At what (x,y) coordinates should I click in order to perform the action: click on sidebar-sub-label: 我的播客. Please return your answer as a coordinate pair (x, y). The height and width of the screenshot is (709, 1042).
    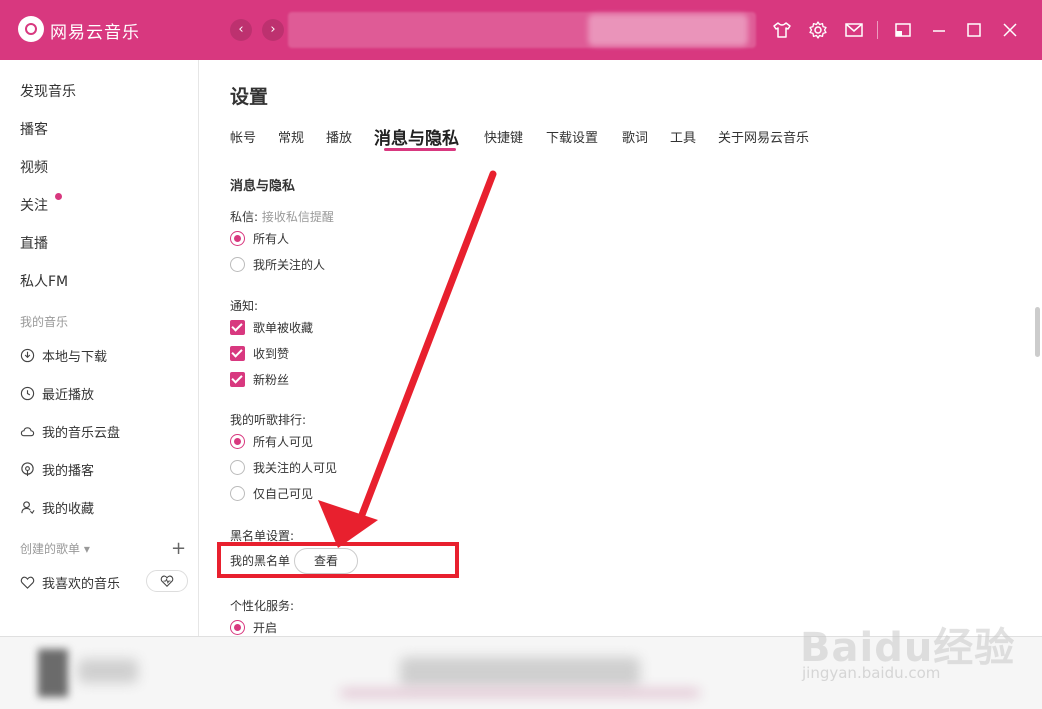
    Looking at the image, I should click on (68, 471).